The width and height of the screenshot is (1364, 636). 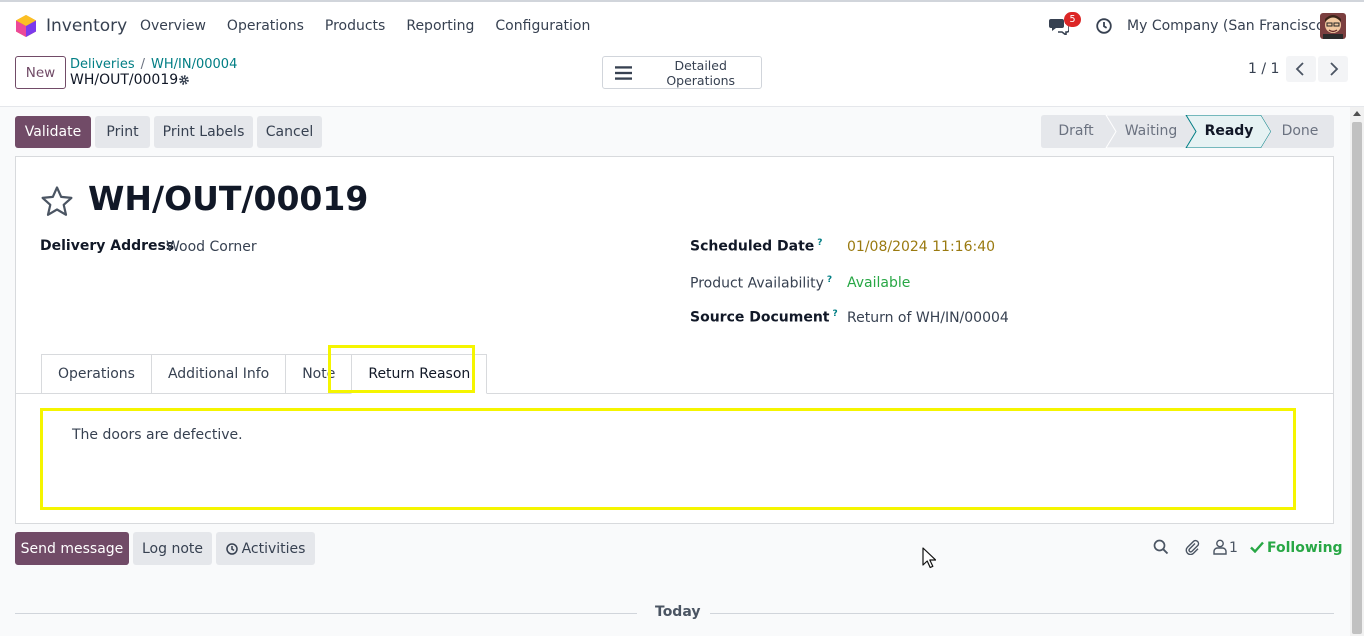 I want to click on source-document-label-text: Source Document, so click(x=760, y=317).